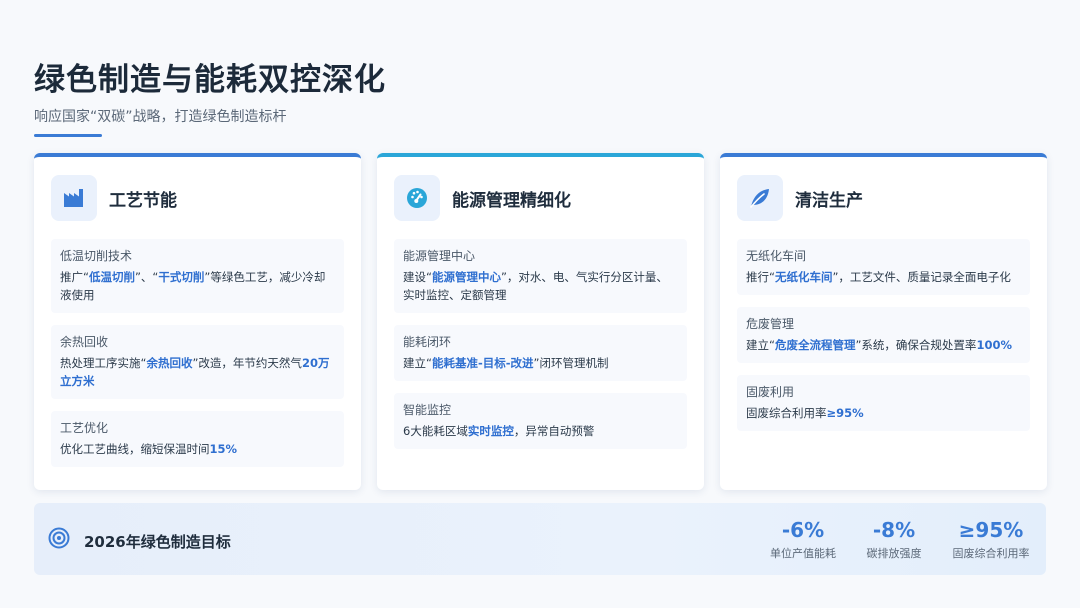  What do you see at coordinates (760, 277) in the screenshot?
I see `text-segment: 推行“` at bounding box center [760, 277].